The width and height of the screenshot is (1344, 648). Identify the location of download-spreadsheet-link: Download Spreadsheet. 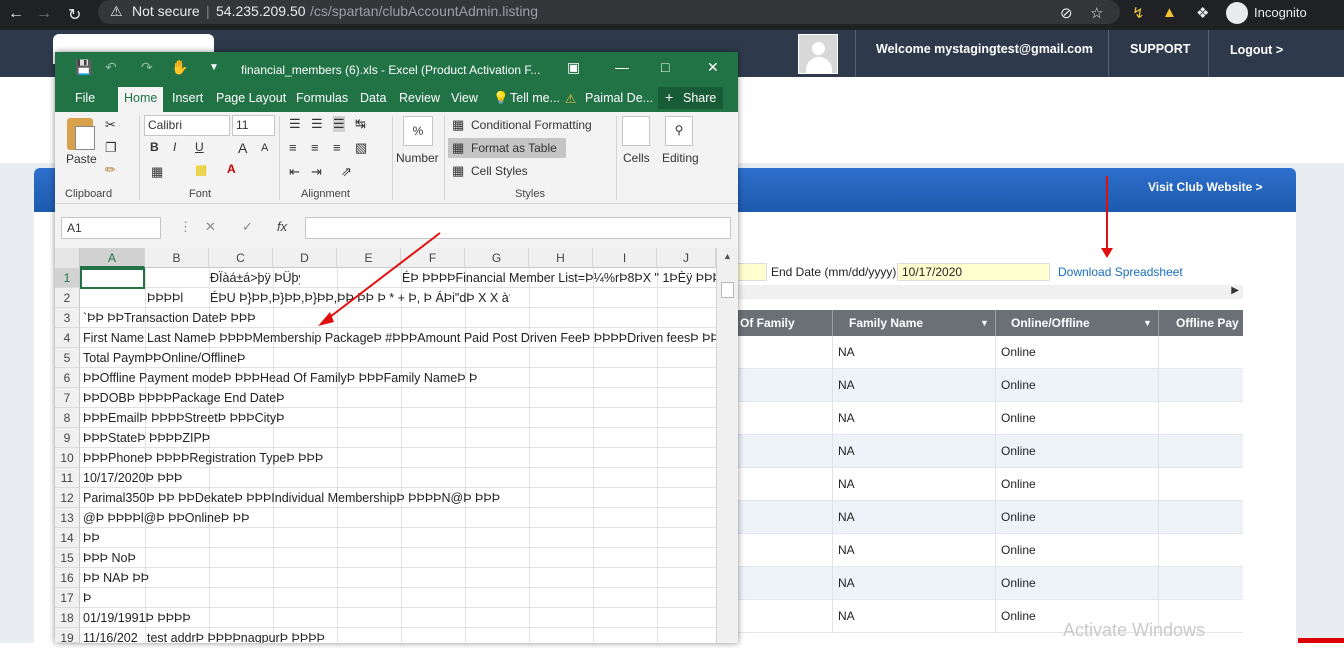
(1120, 272).